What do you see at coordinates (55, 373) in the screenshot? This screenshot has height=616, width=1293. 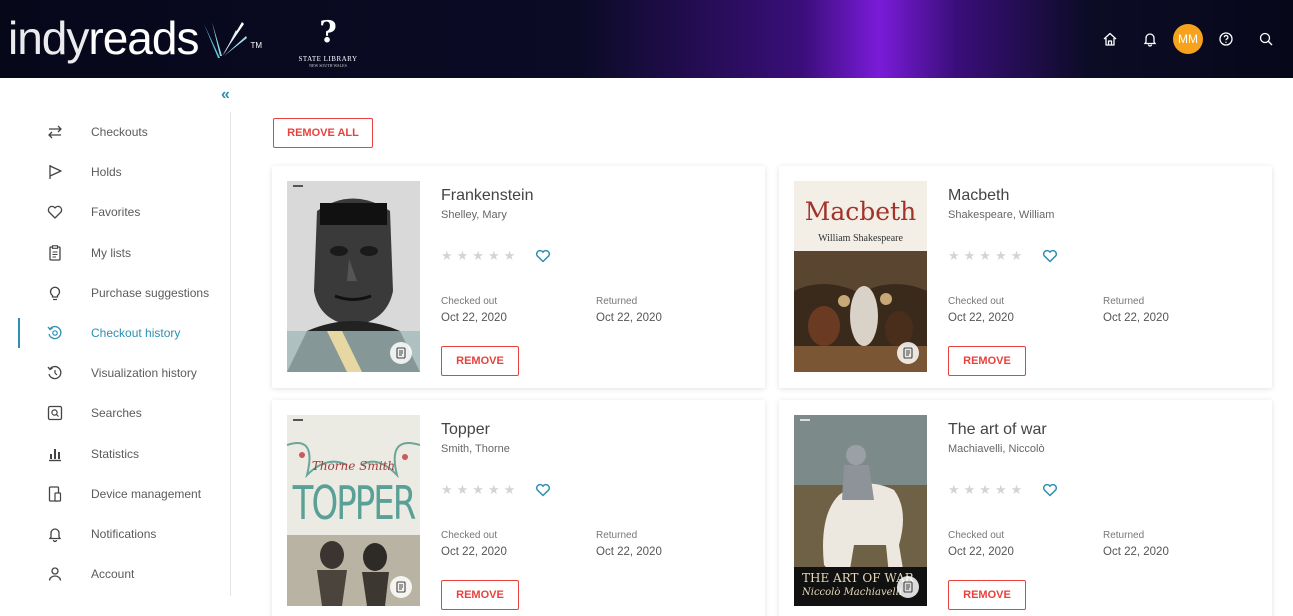 I see `view-history-icon` at bounding box center [55, 373].